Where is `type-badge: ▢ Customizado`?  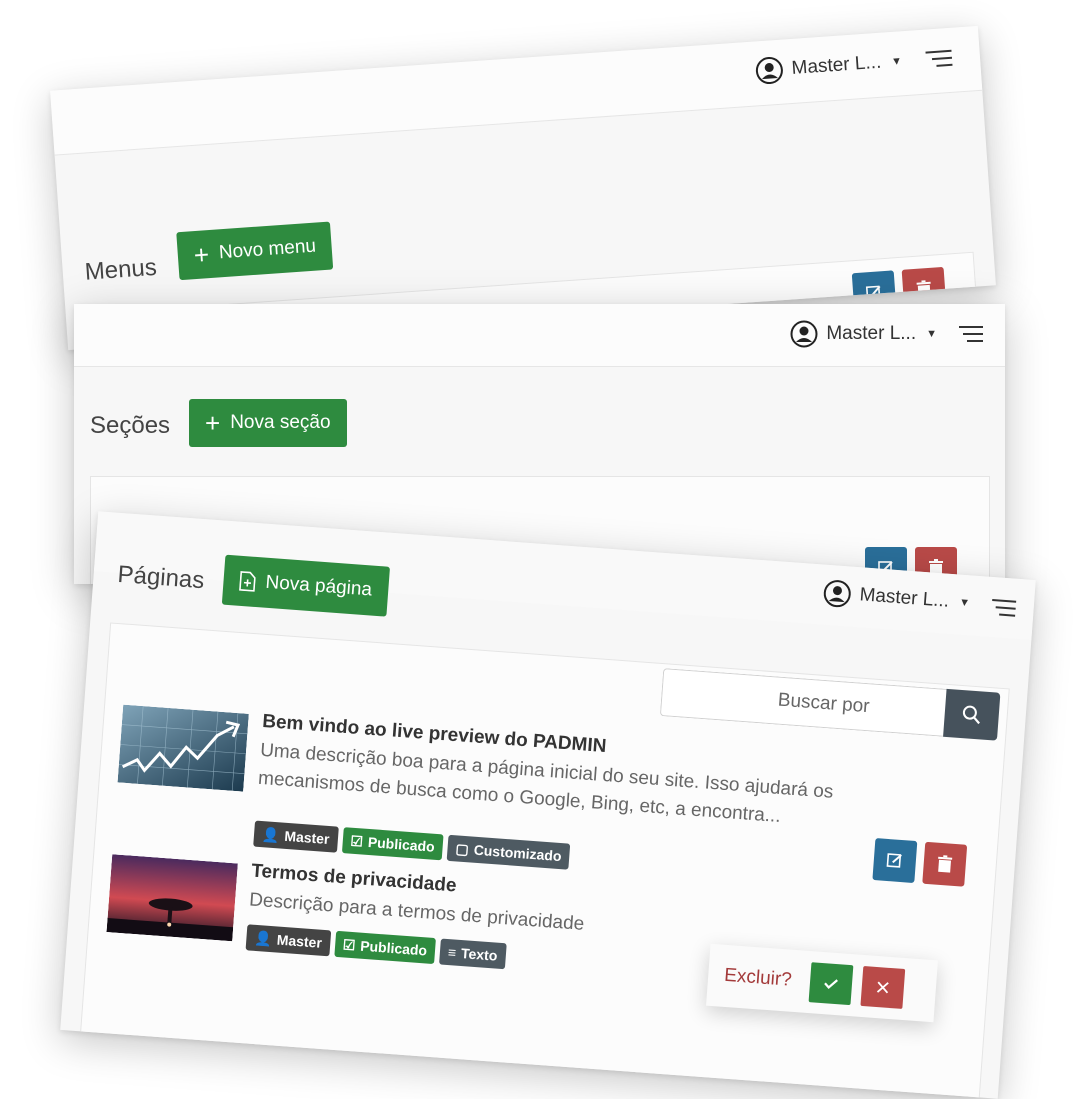
type-badge: ▢ Customizado is located at coordinates (508, 852).